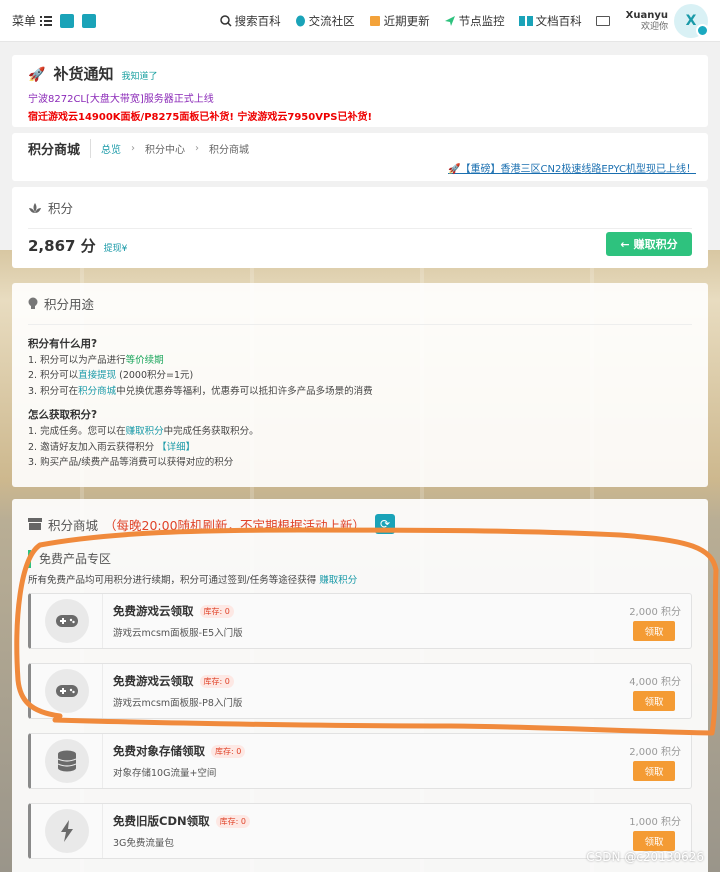 The image size is (720, 872). What do you see at coordinates (143, 843) in the screenshot?
I see `product-desc: 3G免费流量包` at bounding box center [143, 843].